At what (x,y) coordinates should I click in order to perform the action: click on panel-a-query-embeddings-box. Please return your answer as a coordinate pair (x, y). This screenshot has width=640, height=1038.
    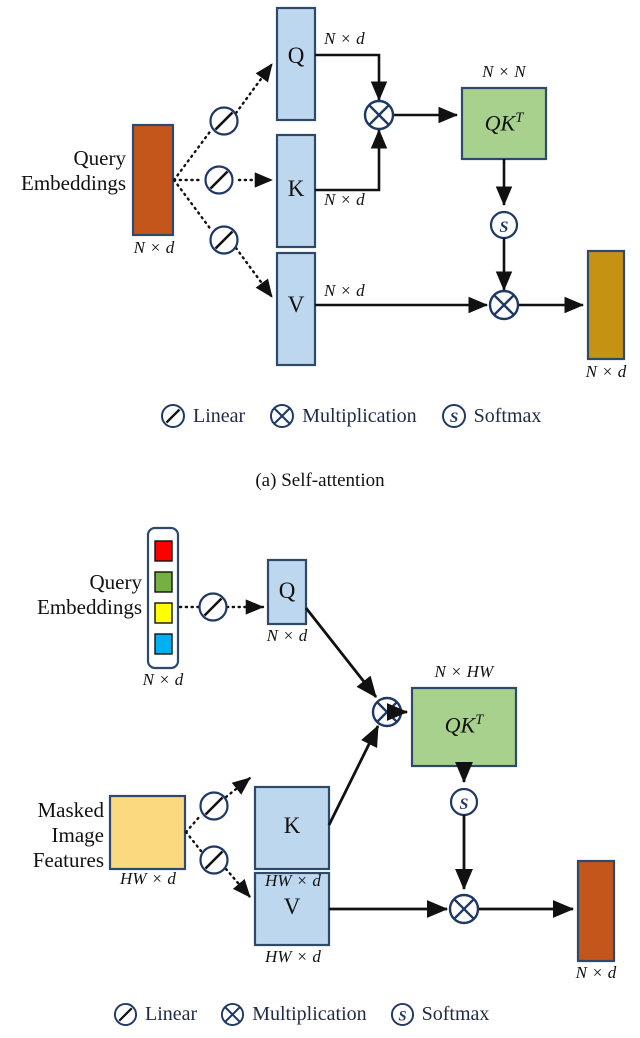
    Looking at the image, I should click on (153, 180).